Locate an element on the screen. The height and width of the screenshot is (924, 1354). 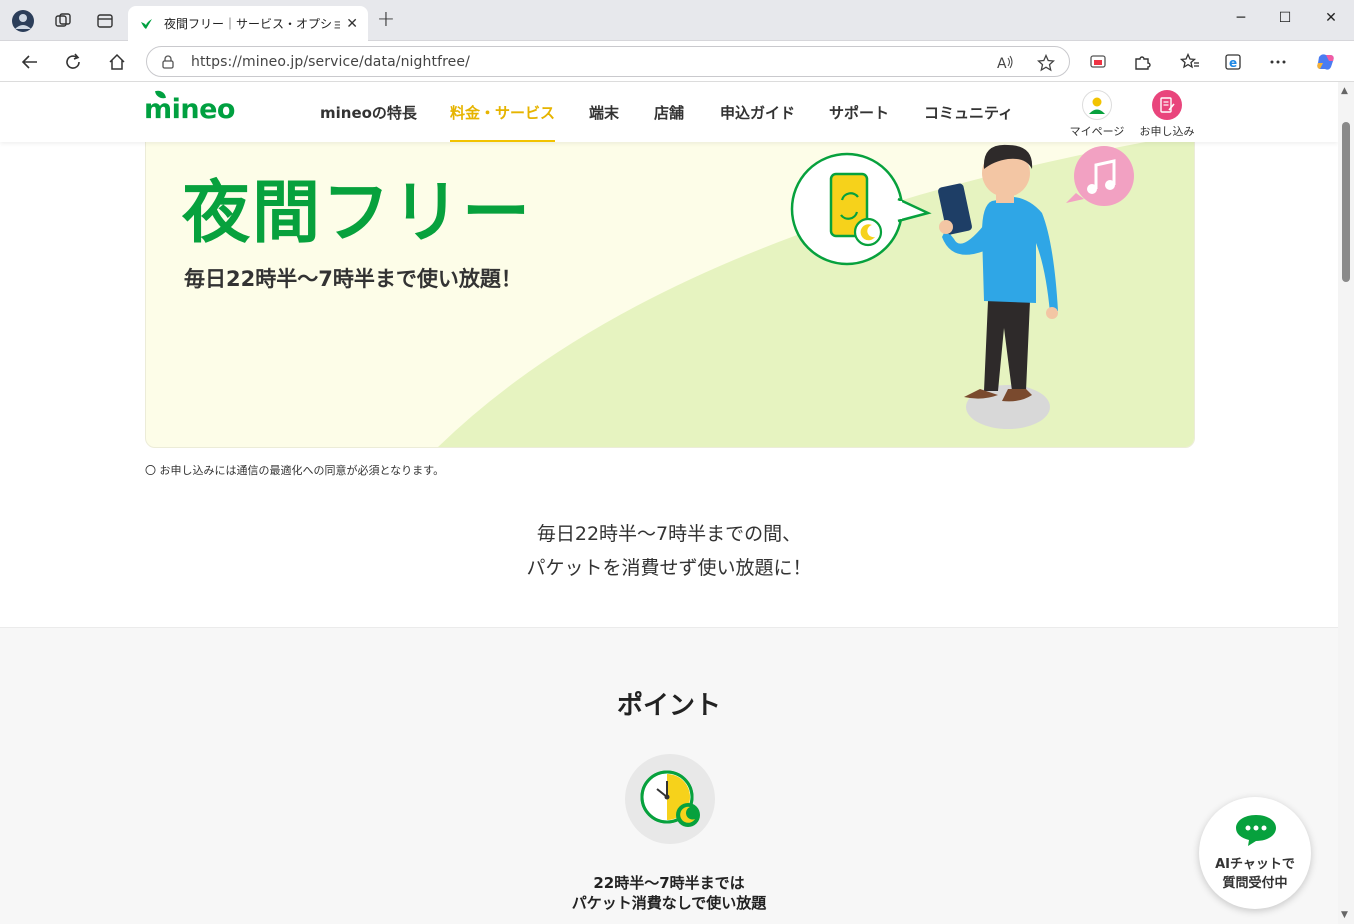
music-note-icon is located at coordinates (1100, 176).